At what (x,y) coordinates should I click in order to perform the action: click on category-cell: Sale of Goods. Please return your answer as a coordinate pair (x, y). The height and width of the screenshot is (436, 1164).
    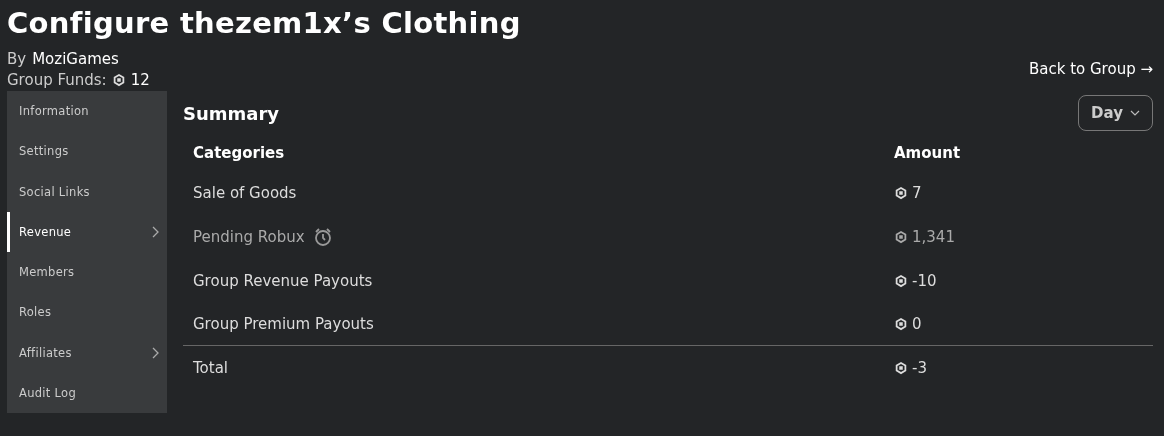
    Looking at the image, I should click on (245, 192).